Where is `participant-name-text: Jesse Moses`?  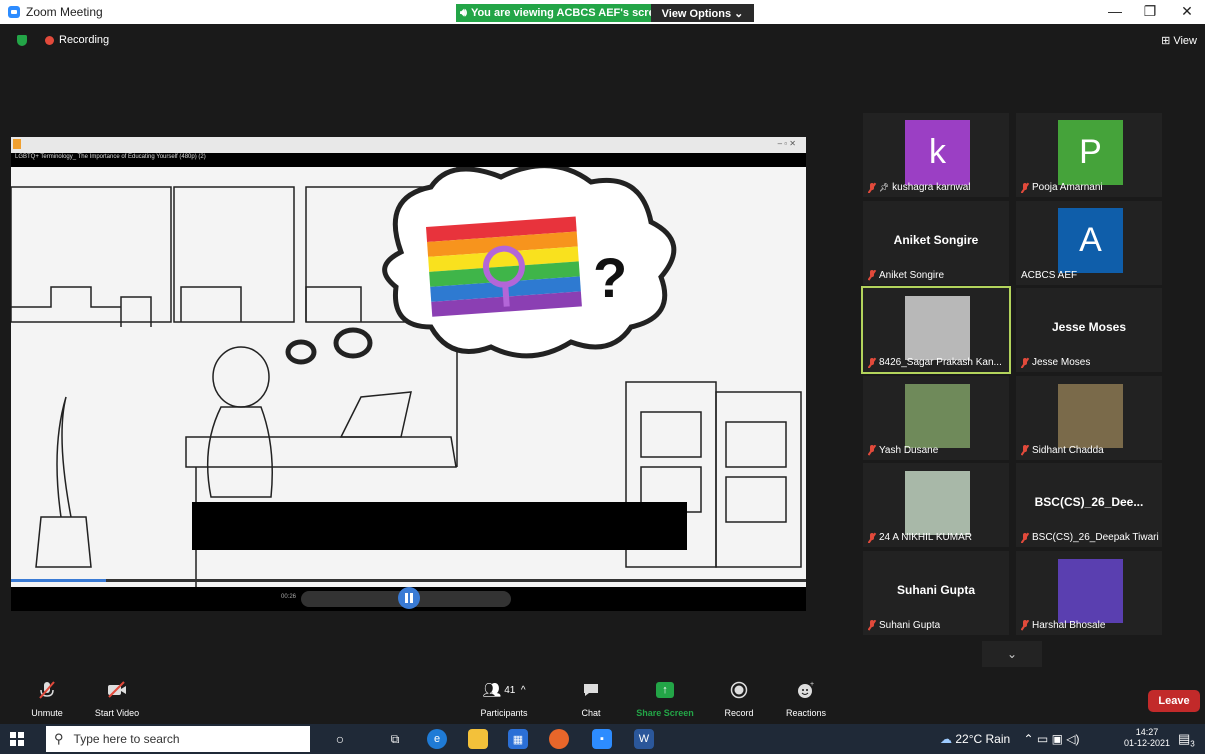
participant-name-text: Jesse Moses is located at coordinates (1061, 362).